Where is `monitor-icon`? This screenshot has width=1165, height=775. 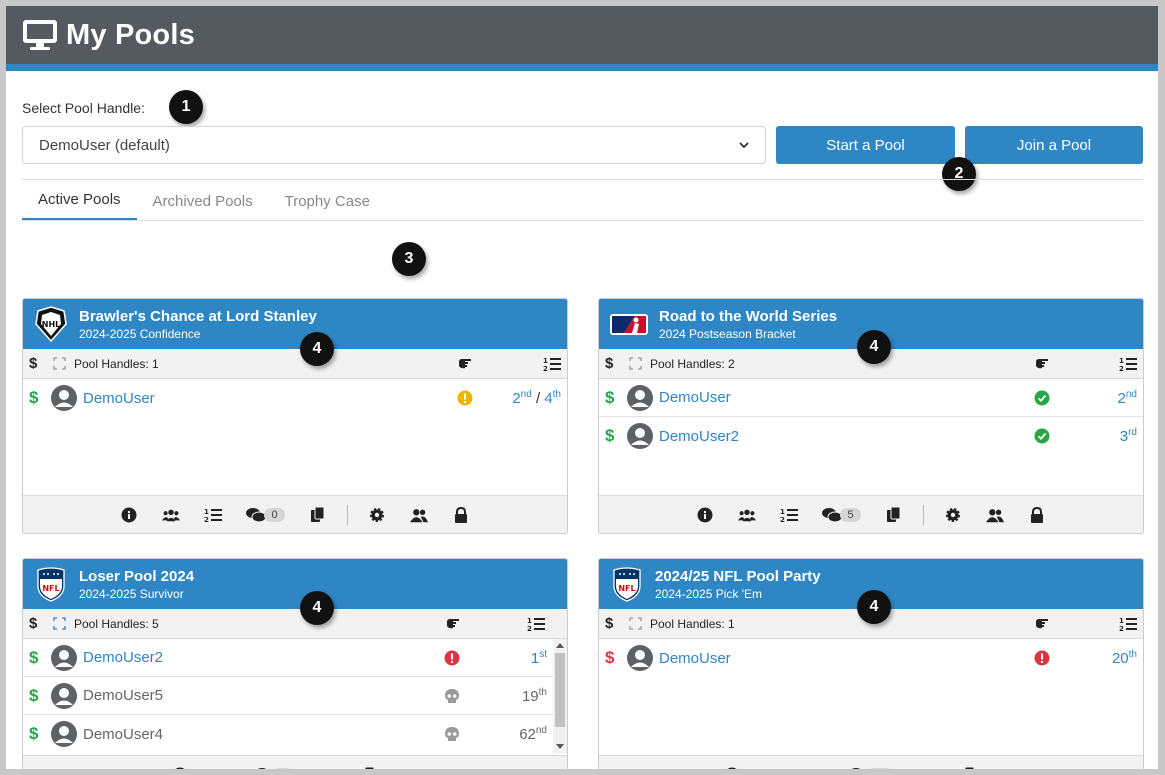
monitor-icon is located at coordinates (40, 35).